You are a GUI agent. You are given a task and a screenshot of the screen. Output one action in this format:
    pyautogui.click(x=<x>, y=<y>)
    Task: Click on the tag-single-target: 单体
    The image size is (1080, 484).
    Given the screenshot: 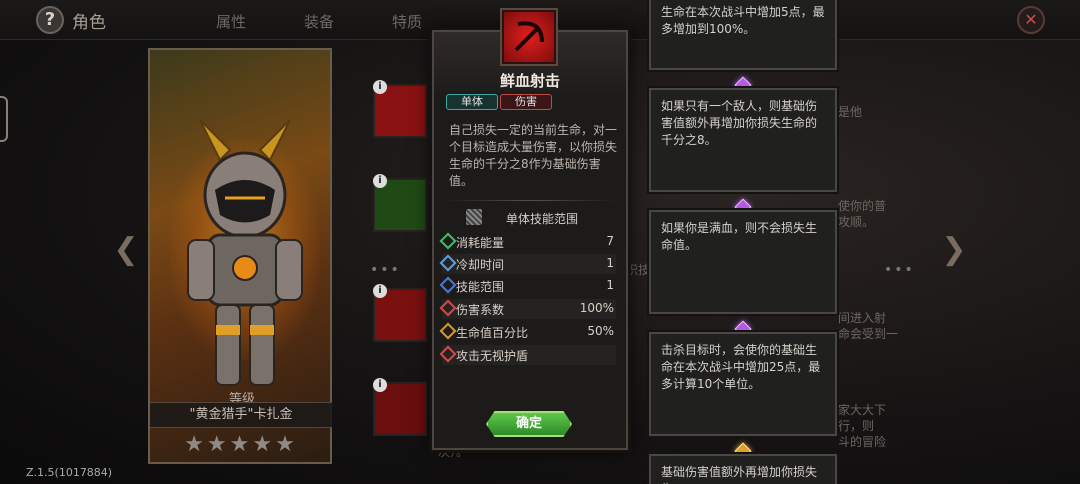 What is the action you would take?
    pyautogui.click(x=472, y=102)
    